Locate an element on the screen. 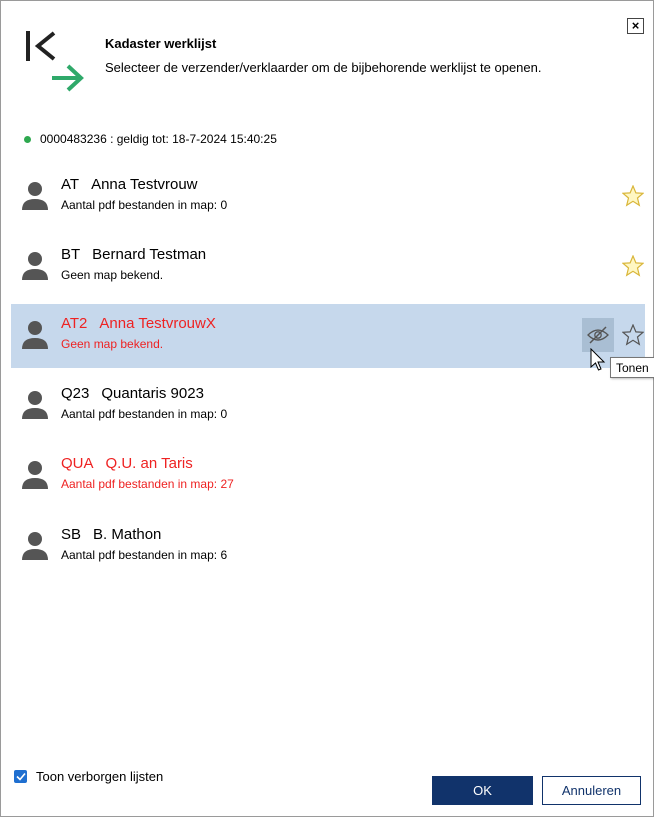 Image resolution: width=654 pixels, height=817 pixels. item-name: QUA Q.U. an Taris is located at coordinates (127, 463).